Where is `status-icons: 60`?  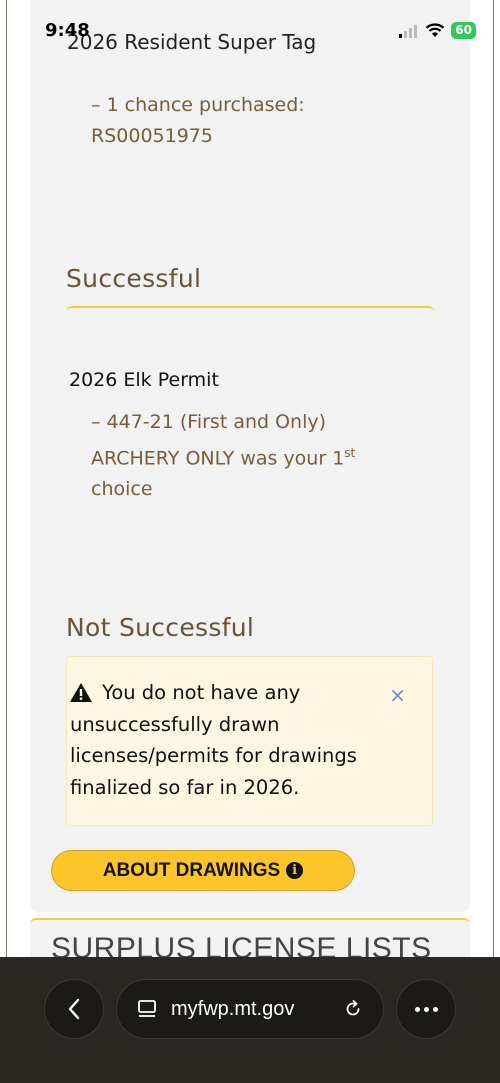
status-icons: 60 is located at coordinates (437, 30).